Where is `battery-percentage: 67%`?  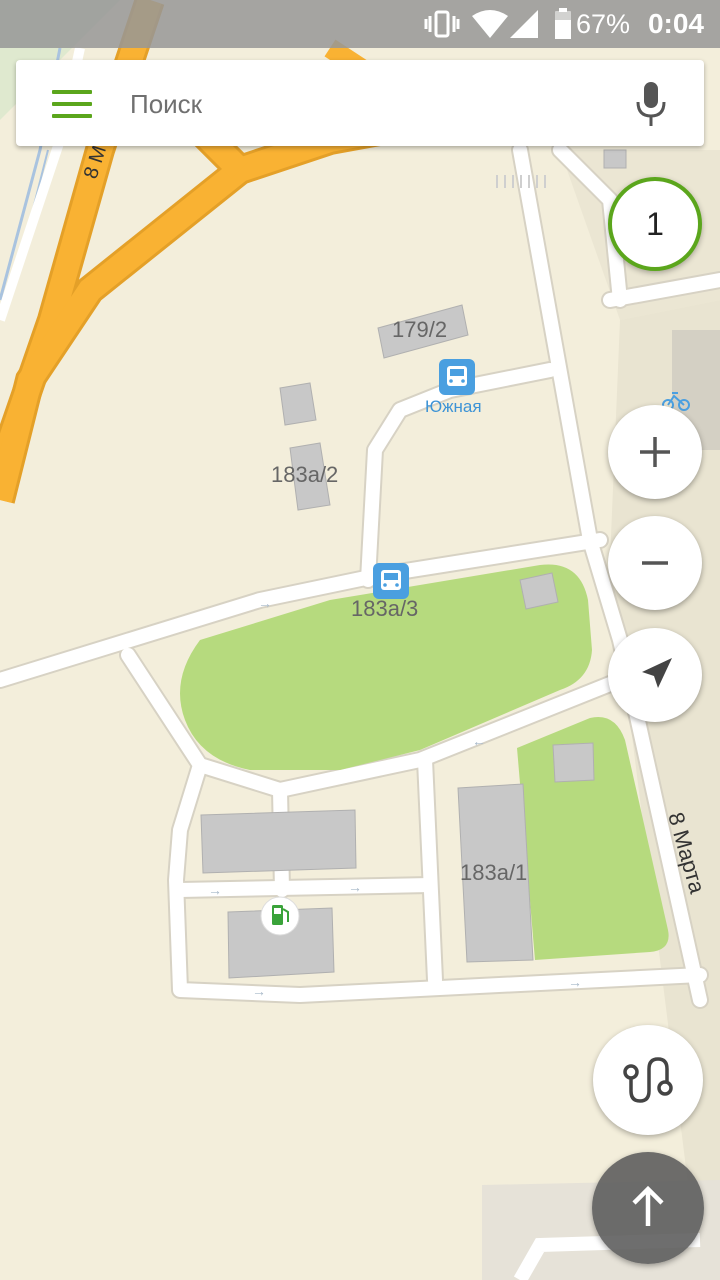 battery-percentage: 67% is located at coordinates (602, 24).